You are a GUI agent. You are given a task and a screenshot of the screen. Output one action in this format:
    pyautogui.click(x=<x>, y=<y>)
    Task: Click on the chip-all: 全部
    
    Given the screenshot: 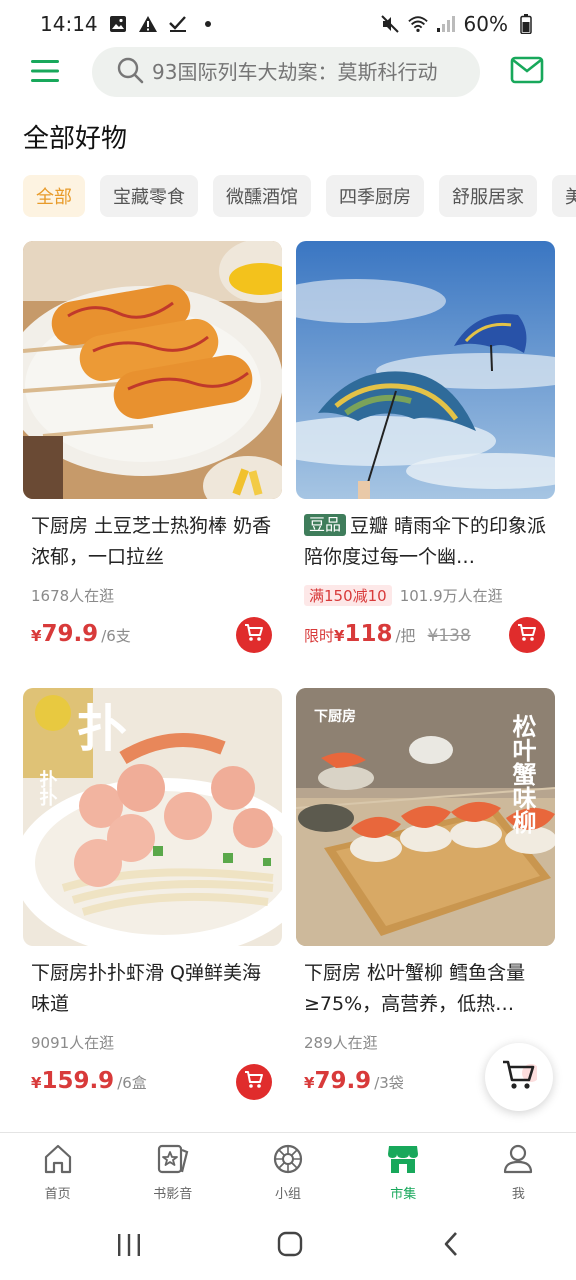 What is the action you would take?
    pyautogui.click(x=54, y=196)
    